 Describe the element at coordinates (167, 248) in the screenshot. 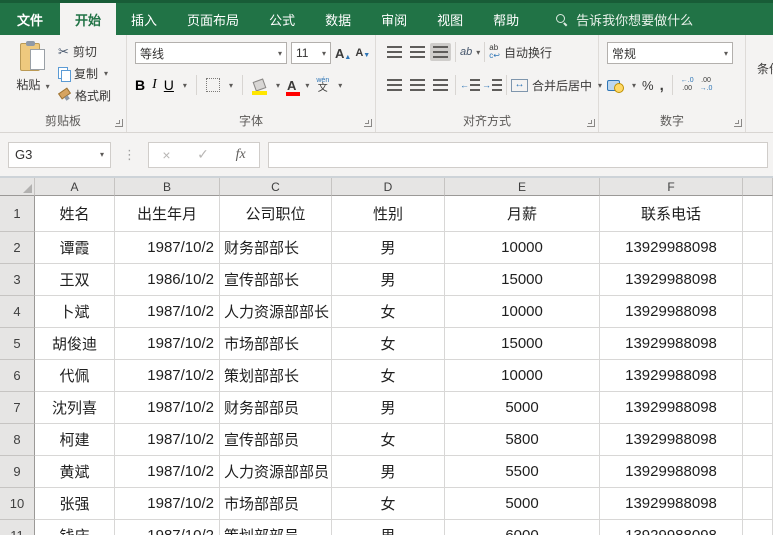

I see `cell-B2: 1987/10/2` at that location.